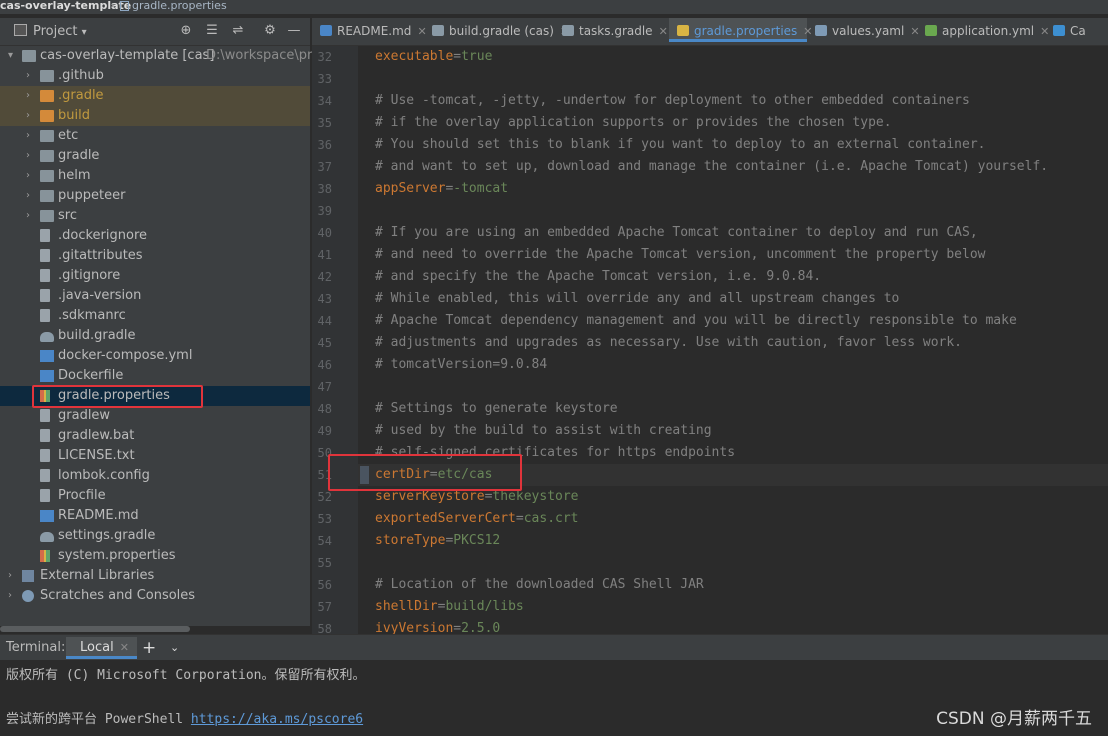 The width and height of the screenshot is (1108, 736). What do you see at coordinates (124, 6) in the screenshot?
I see `properties-file-icon` at bounding box center [124, 6].